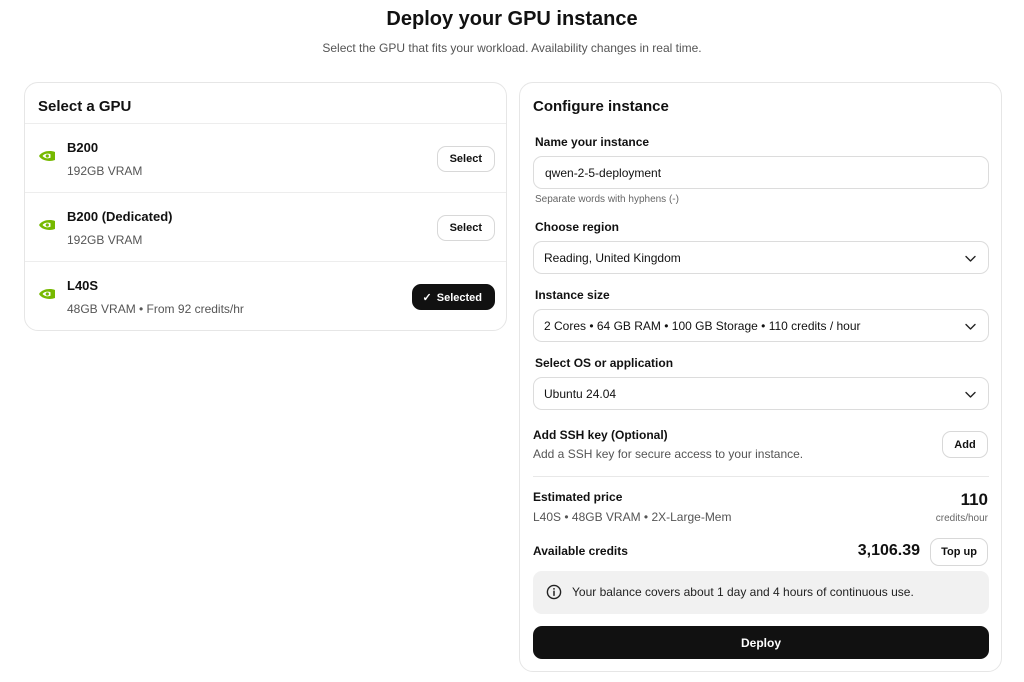 Image resolution: width=1024 pixels, height=682 pixels. I want to click on os-value: Ubuntu 24.04, so click(580, 394).